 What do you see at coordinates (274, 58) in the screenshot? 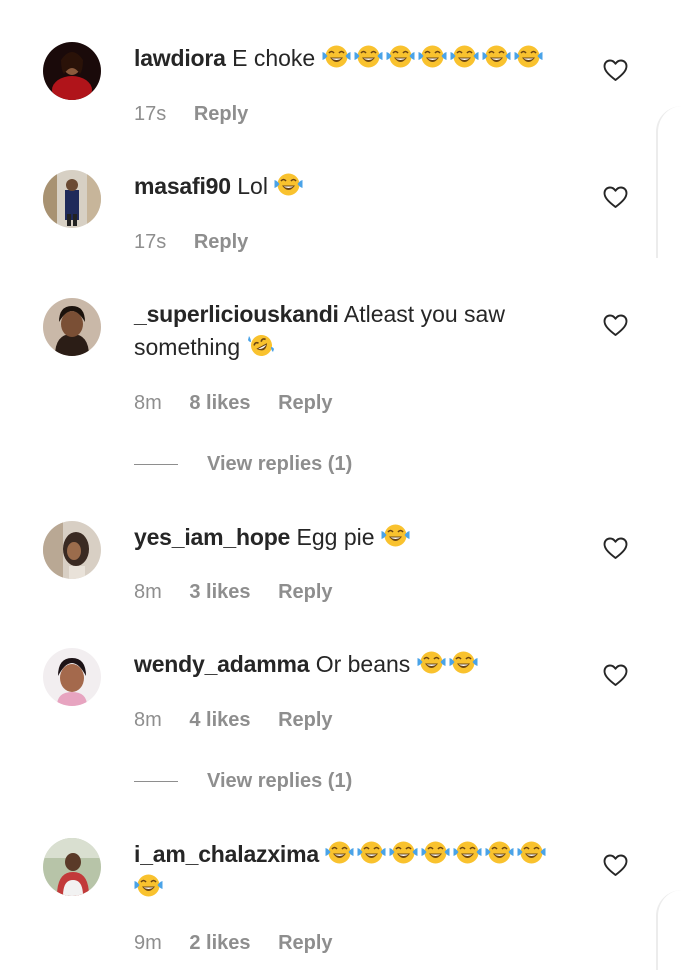
I see `comment-text: E choke` at bounding box center [274, 58].